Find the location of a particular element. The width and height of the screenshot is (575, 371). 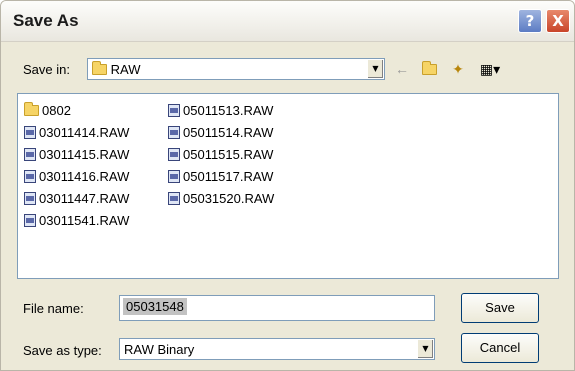

views-menu-icon: ▦▾ is located at coordinates (490, 69).